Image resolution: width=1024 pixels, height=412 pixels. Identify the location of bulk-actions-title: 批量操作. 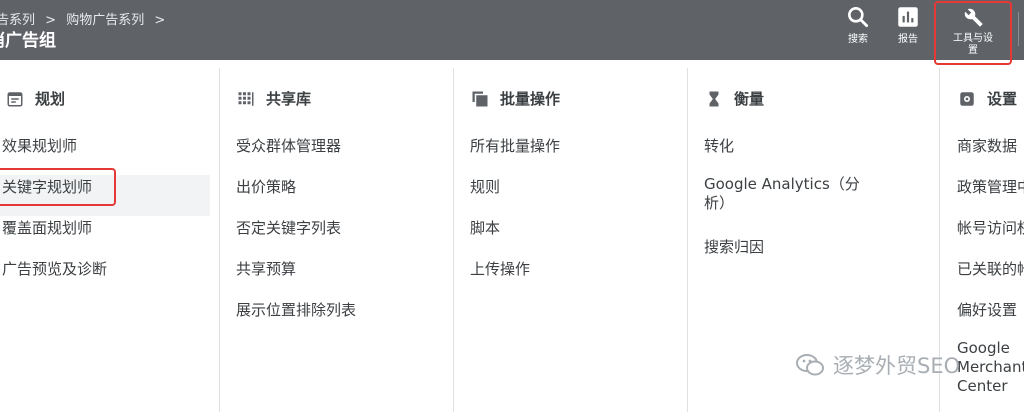
(530, 99).